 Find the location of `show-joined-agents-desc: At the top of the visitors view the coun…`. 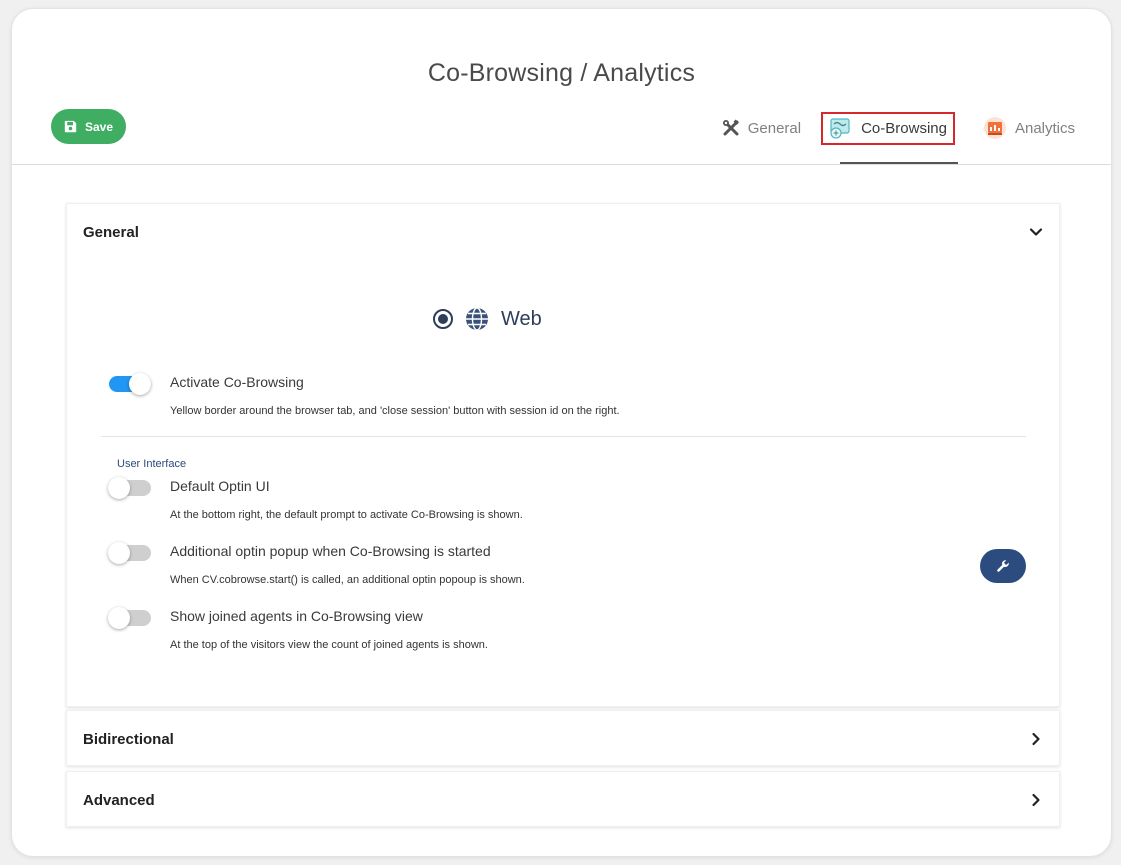

show-joined-agents-desc: At the top of the visitors view the coun… is located at coordinates (329, 645).